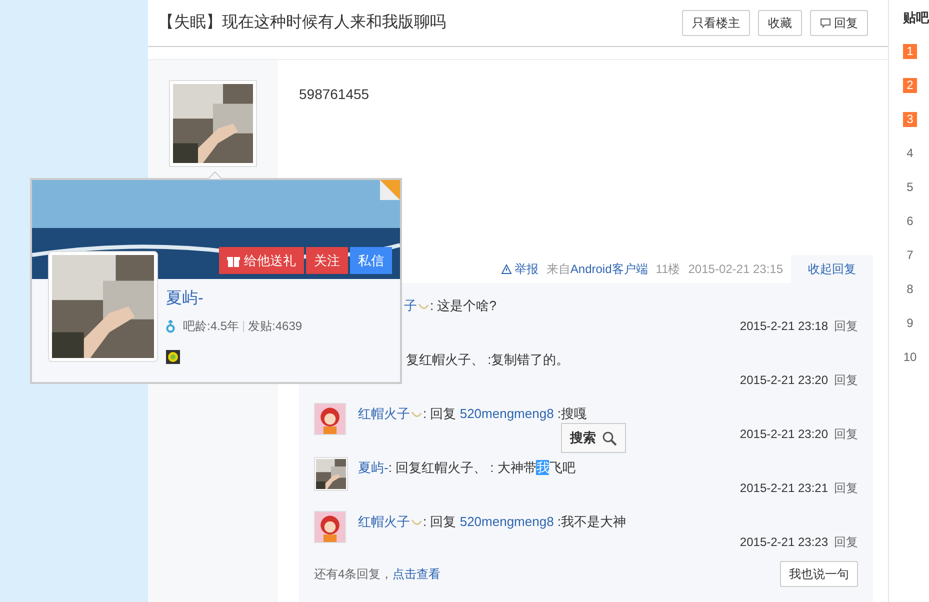 The width and height of the screenshot is (929, 602). Describe the element at coordinates (371, 260) in the screenshot. I see `profile-action-button: 私信` at that location.